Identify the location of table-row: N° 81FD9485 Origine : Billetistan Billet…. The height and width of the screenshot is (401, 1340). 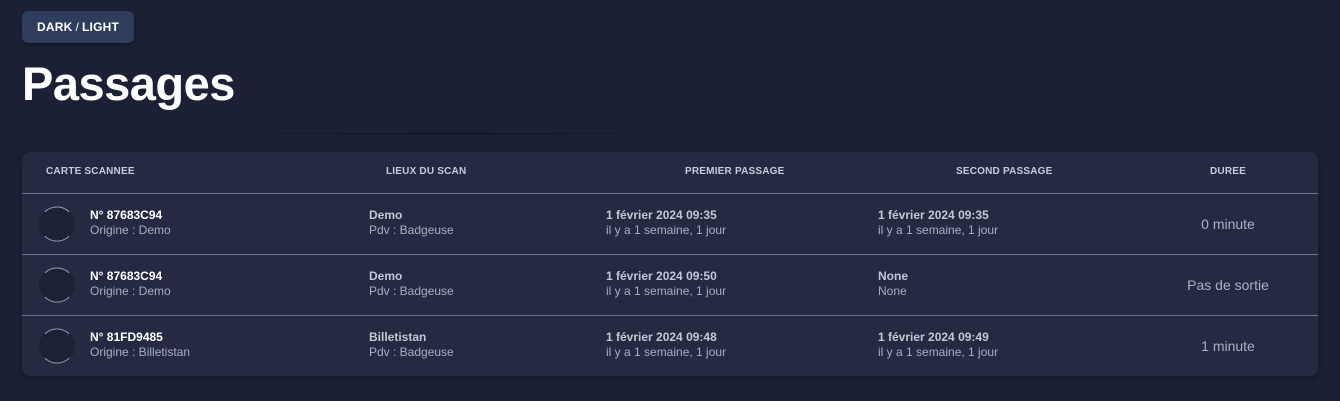
(670, 346).